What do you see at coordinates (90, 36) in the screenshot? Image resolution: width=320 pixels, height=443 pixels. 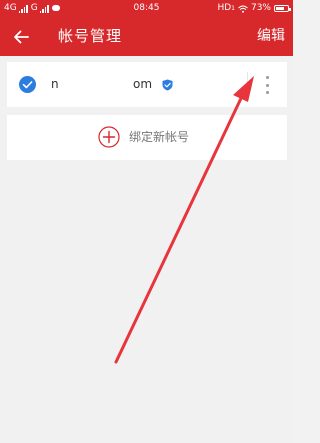 I see `page-title: 帐号管理` at bounding box center [90, 36].